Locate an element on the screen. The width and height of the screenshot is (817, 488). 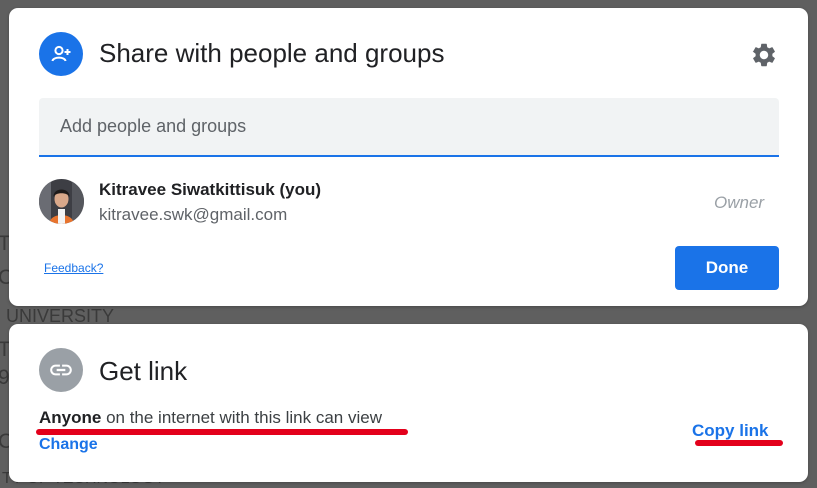
feedback-link: Feedback? is located at coordinates (73, 268).